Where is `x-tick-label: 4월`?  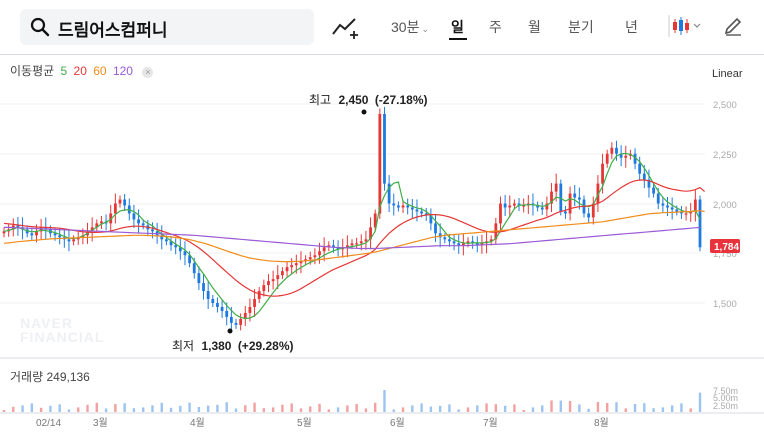 x-tick-label: 4월 is located at coordinates (197, 423).